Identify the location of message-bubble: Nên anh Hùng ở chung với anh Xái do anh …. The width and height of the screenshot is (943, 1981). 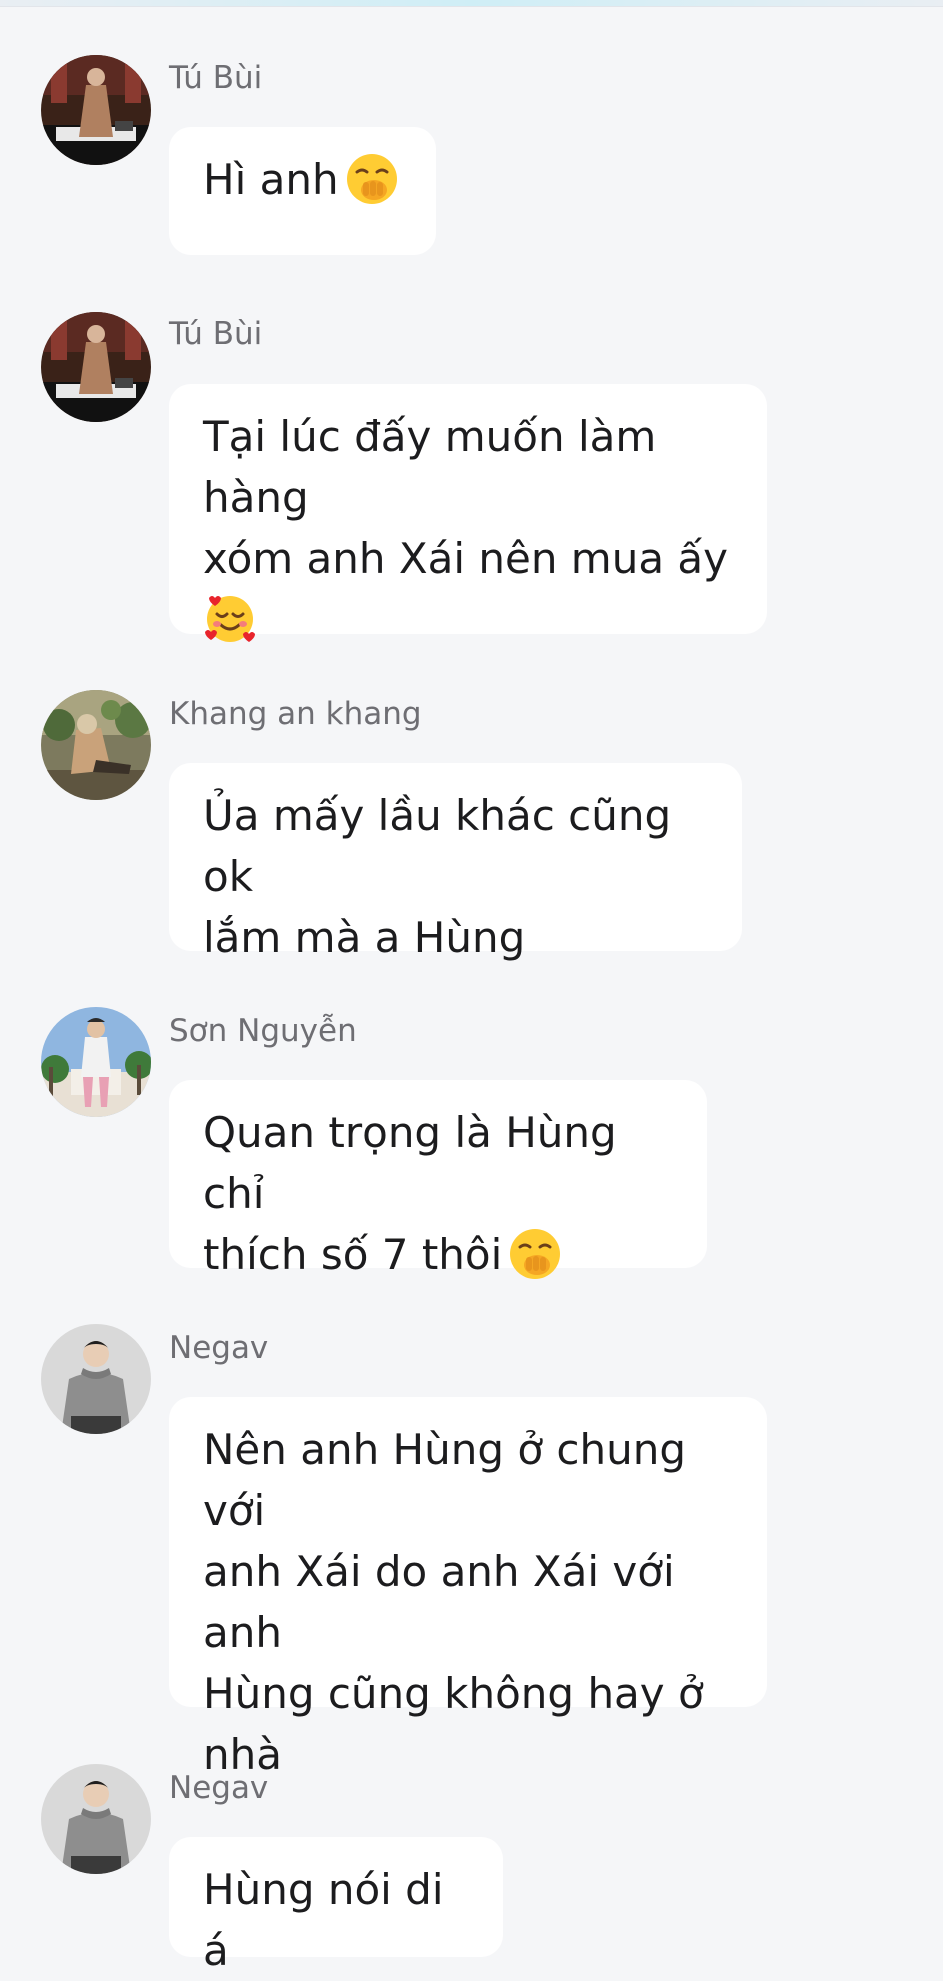
(468, 1588).